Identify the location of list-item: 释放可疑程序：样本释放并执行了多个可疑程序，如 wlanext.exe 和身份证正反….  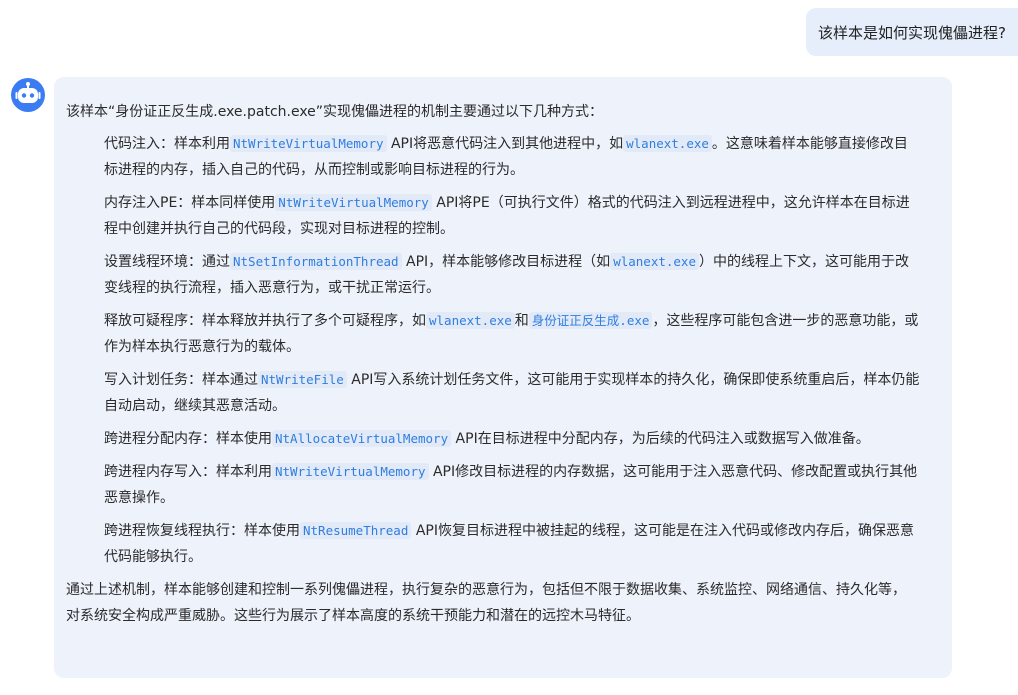
(512, 334).